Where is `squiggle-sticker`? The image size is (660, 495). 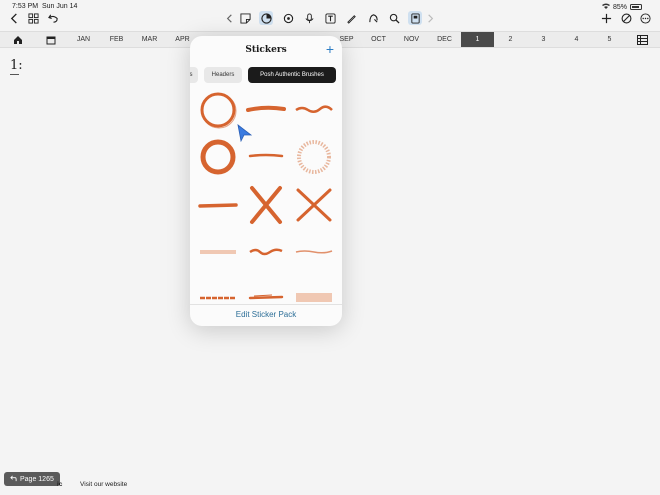
squiggle-sticker is located at coordinates (266, 252).